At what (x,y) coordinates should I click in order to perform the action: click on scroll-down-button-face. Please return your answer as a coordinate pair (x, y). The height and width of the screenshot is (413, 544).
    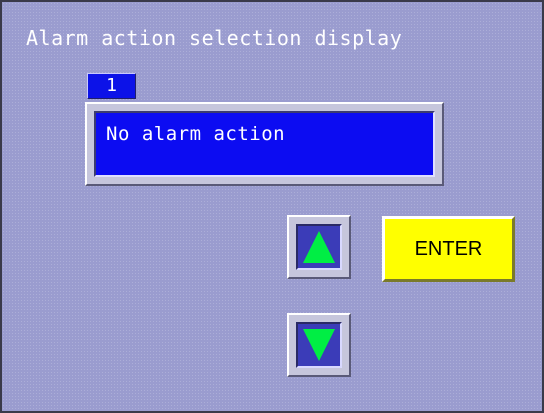
    Looking at the image, I should click on (319, 345).